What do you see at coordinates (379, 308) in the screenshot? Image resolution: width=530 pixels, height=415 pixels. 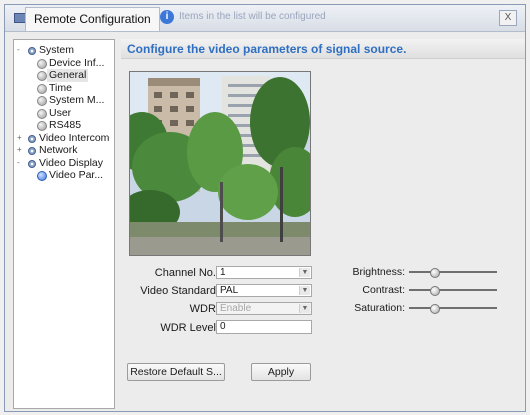 I see `saturation-label: Saturation:` at bounding box center [379, 308].